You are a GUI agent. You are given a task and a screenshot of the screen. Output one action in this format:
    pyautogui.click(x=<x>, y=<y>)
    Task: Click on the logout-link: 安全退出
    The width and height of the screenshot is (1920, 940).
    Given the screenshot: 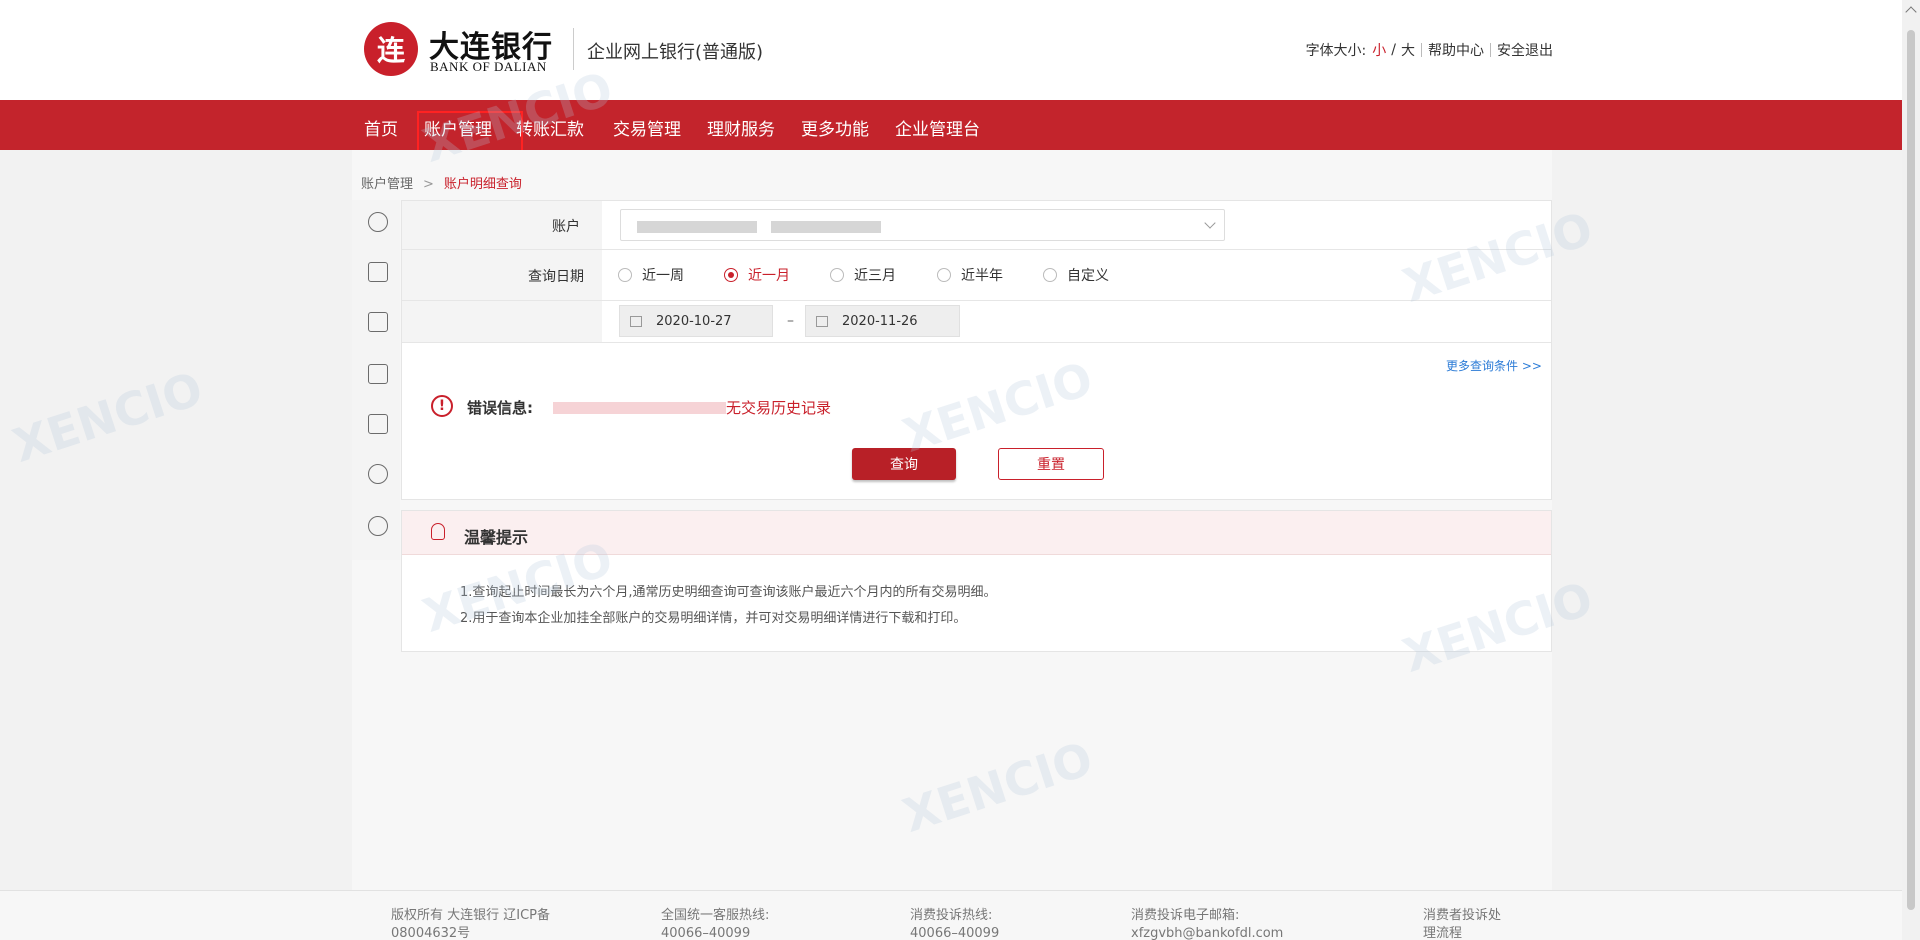 What is the action you would take?
    pyautogui.click(x=1525, y=50)
    